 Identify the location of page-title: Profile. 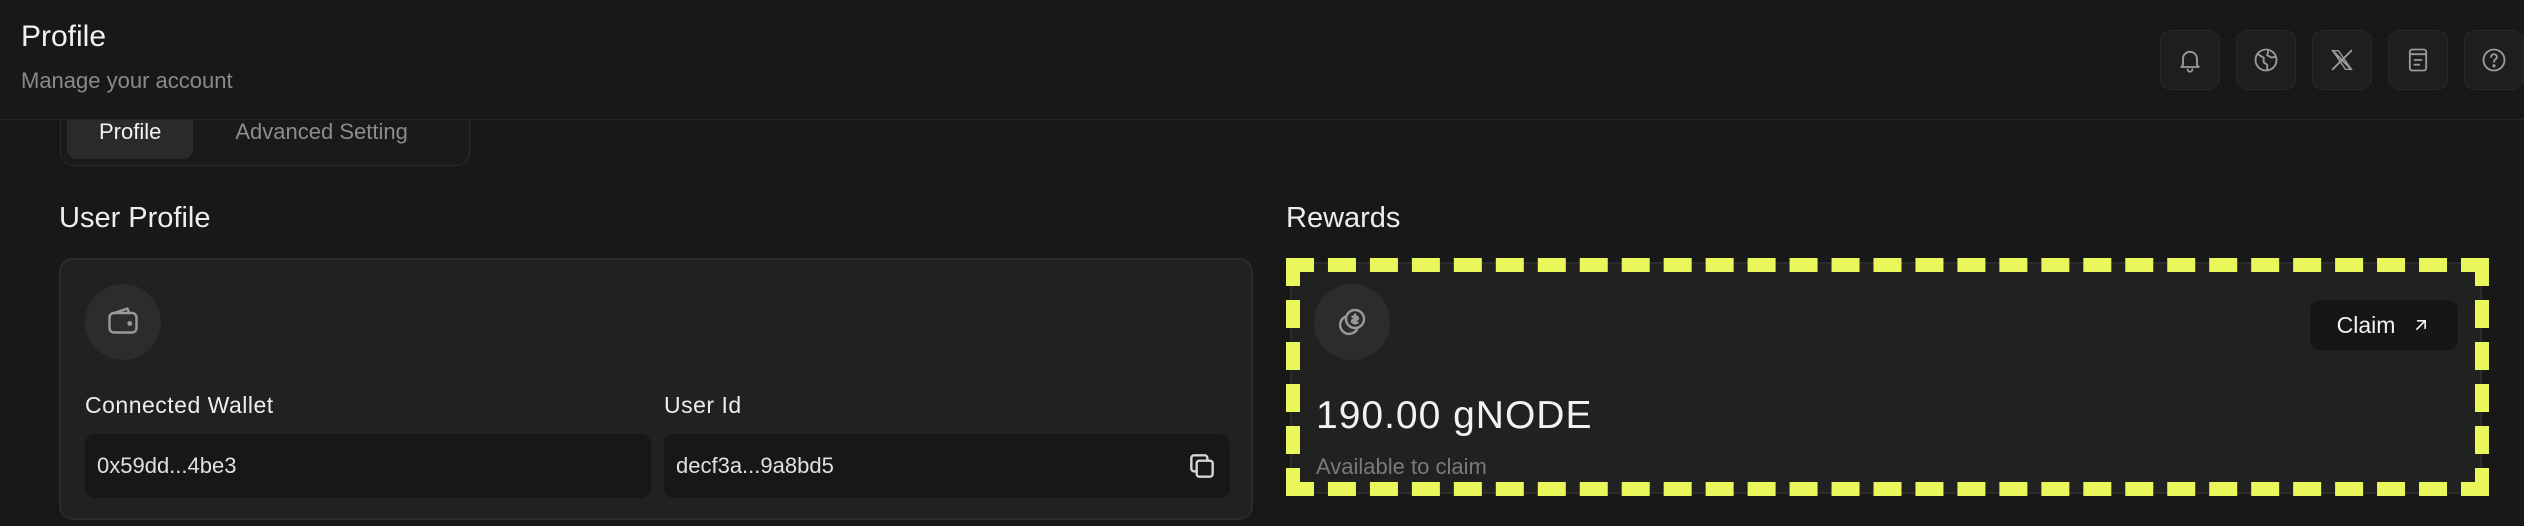
(64, 36).